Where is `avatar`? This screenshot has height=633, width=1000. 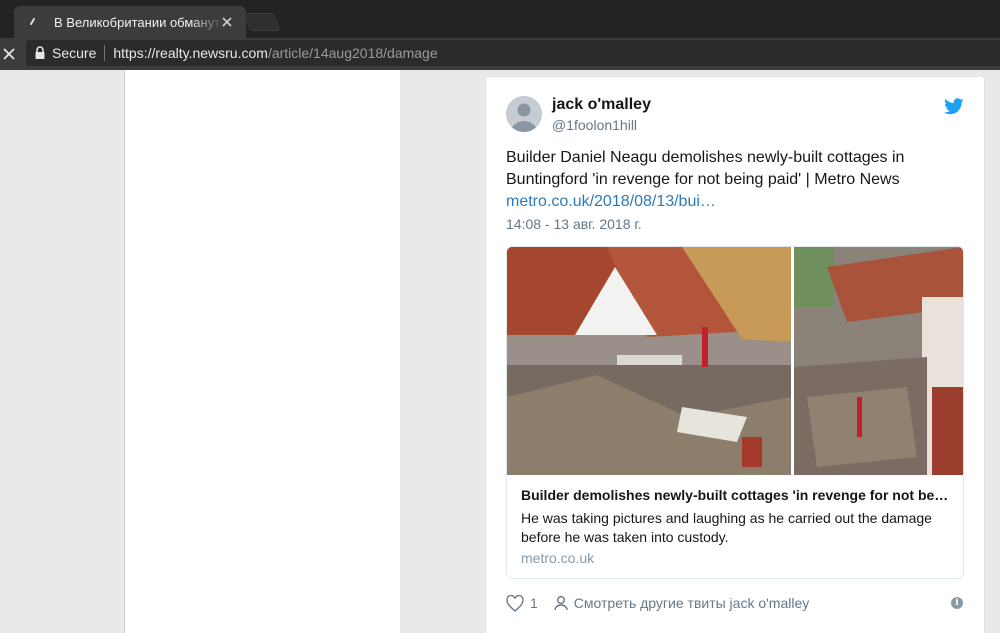
avatar is located at coordinates (524, 114).